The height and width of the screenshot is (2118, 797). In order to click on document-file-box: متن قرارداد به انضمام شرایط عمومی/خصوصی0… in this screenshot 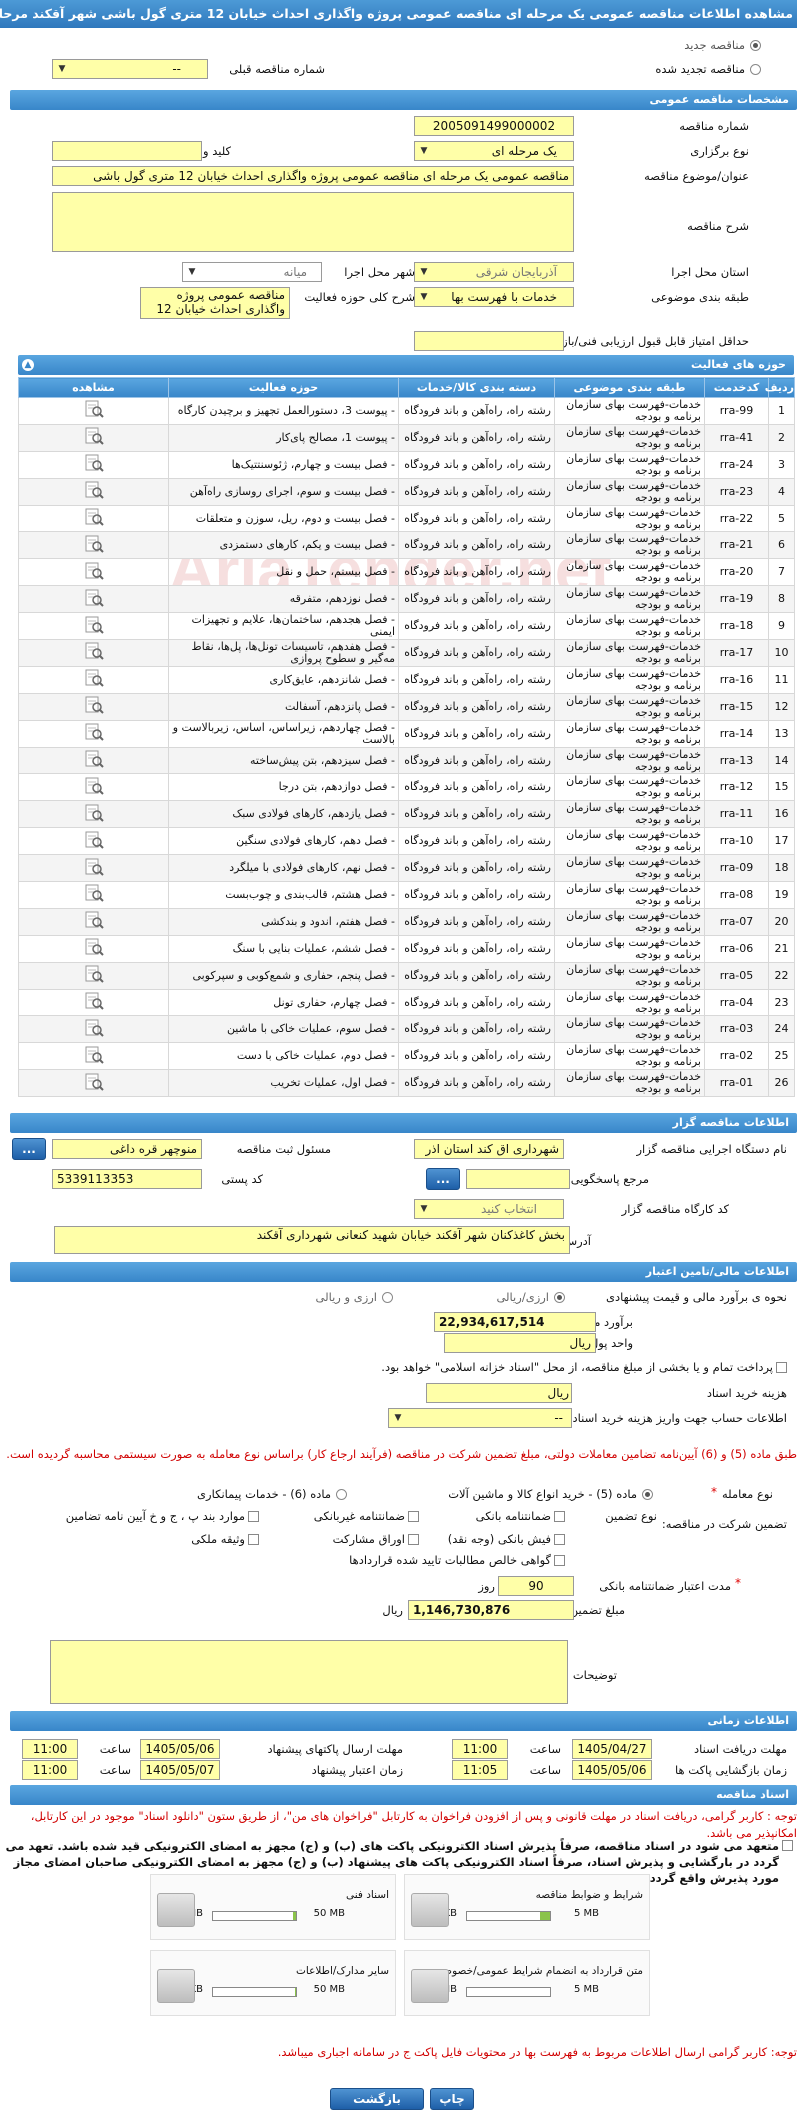, I will do `click(527, 1983)`.